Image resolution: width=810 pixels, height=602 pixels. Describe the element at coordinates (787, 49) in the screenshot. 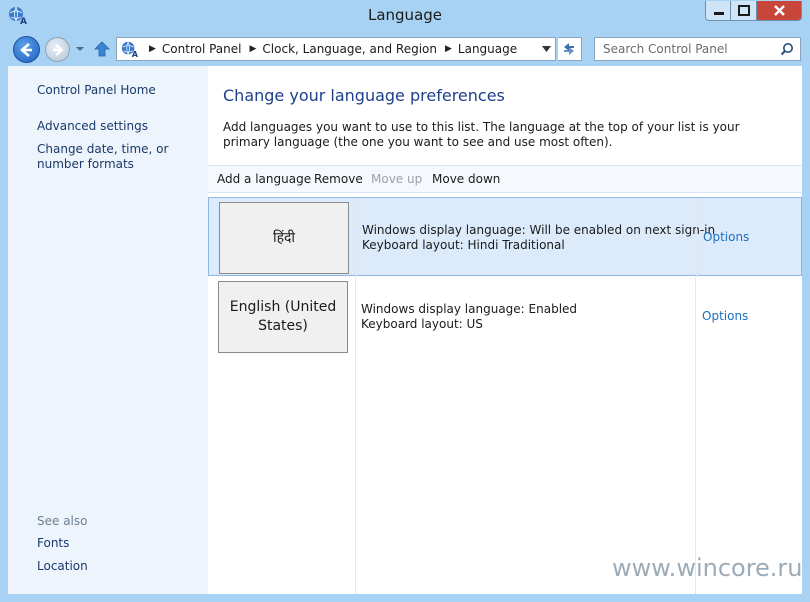

I see `search-icon` at that location.